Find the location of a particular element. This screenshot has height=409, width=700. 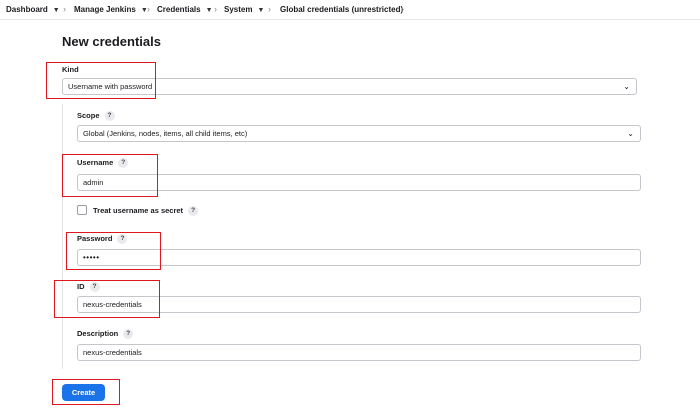

breadcrumb-label: Credentials is located at coordinates (179, 9).